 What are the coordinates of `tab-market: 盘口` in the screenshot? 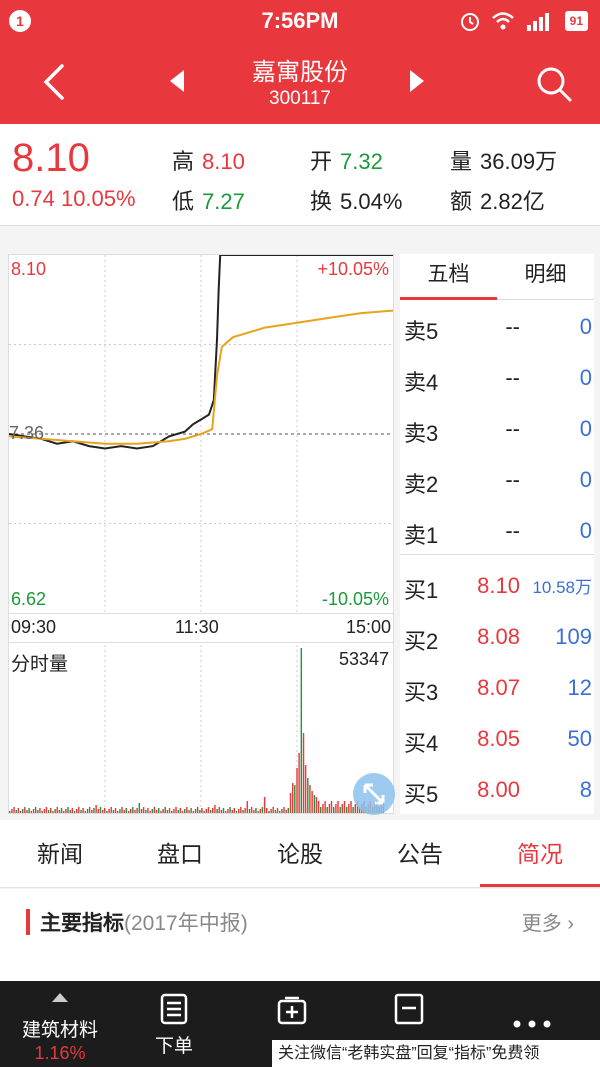 It's located at (180, 854).